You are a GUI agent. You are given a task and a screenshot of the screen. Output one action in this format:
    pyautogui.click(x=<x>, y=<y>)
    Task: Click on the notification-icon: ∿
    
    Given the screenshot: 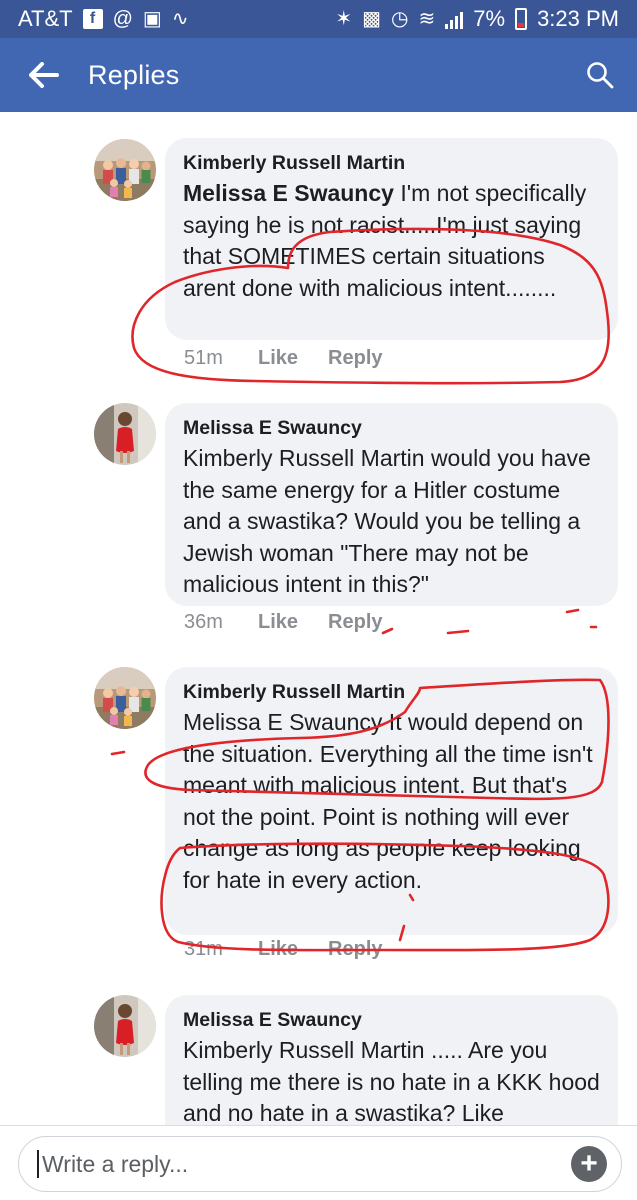 What is the action you would take?
    pyautogui.click(x=180, y=19)
    